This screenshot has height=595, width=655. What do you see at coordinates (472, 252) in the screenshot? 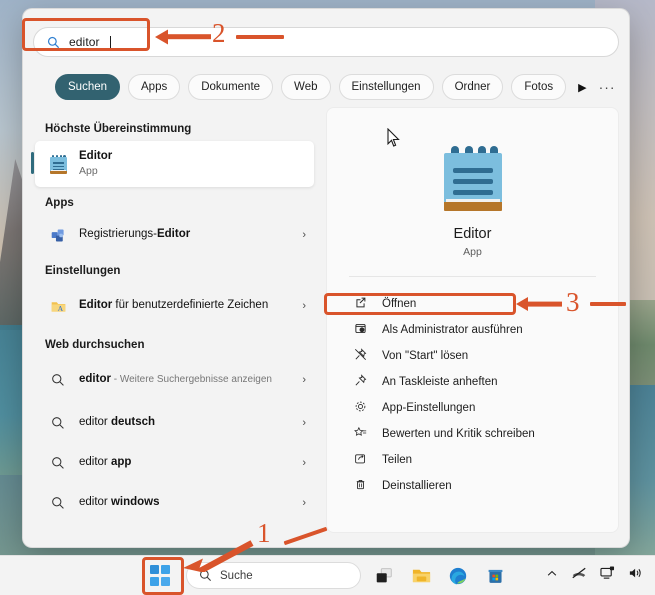
I see `preview-app-kind: App` at bounding box center [472, 252].